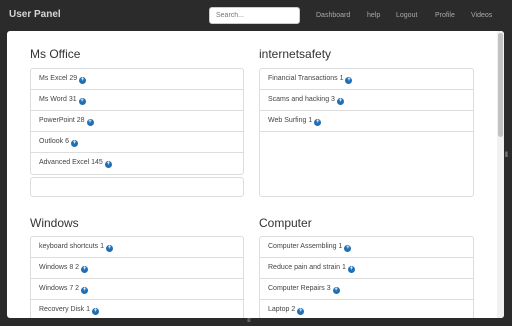 This screenshot has height=326, width=512. Describe the element at coordinates (64, 309) in the screenshot. I see `item-label: Recovery Disk 1` at that location.